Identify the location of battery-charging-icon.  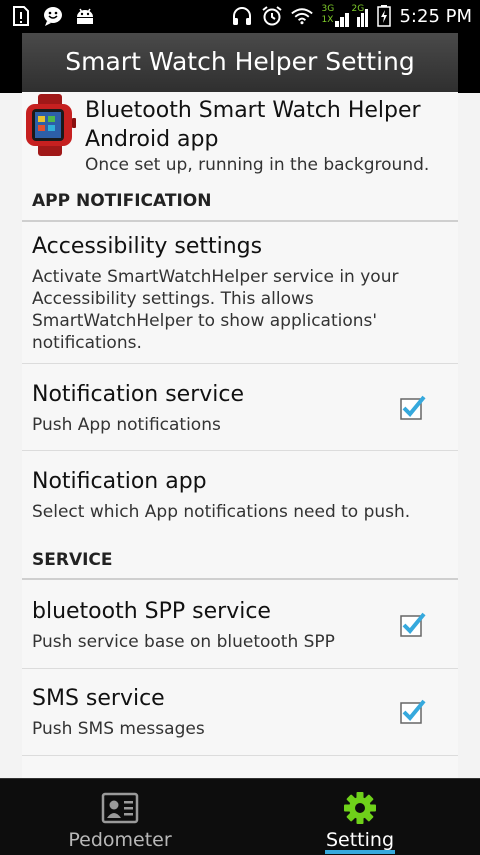
(384, 16).